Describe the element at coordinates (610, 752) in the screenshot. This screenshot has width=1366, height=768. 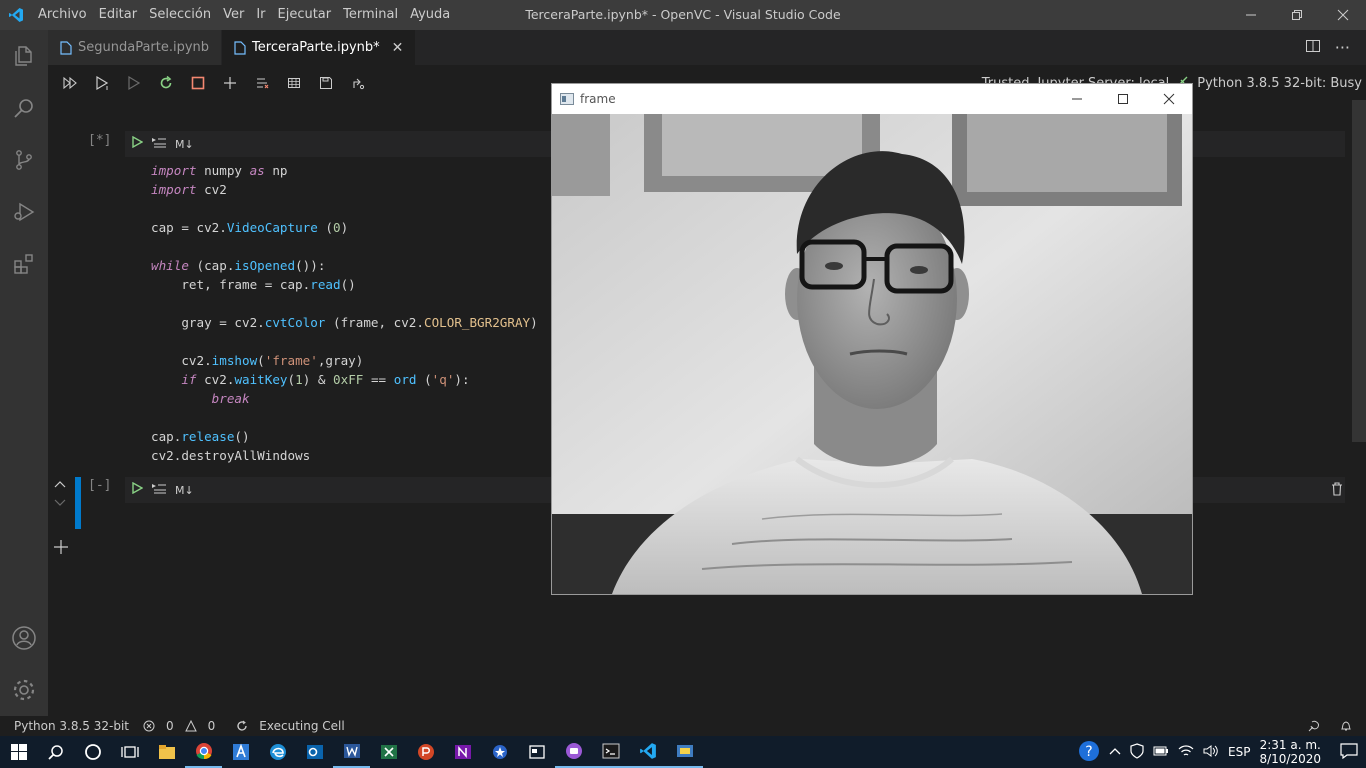
I see `terminal-icon` at that location.